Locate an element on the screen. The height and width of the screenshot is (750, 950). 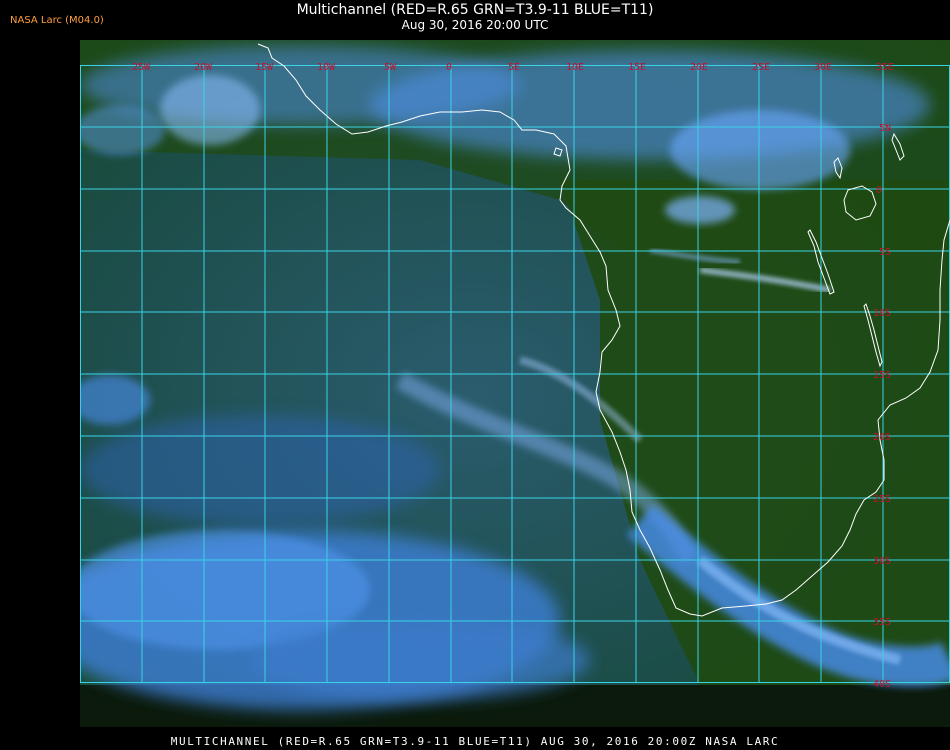
lon-label-20e: 20E is located at coordinates (699, 67).